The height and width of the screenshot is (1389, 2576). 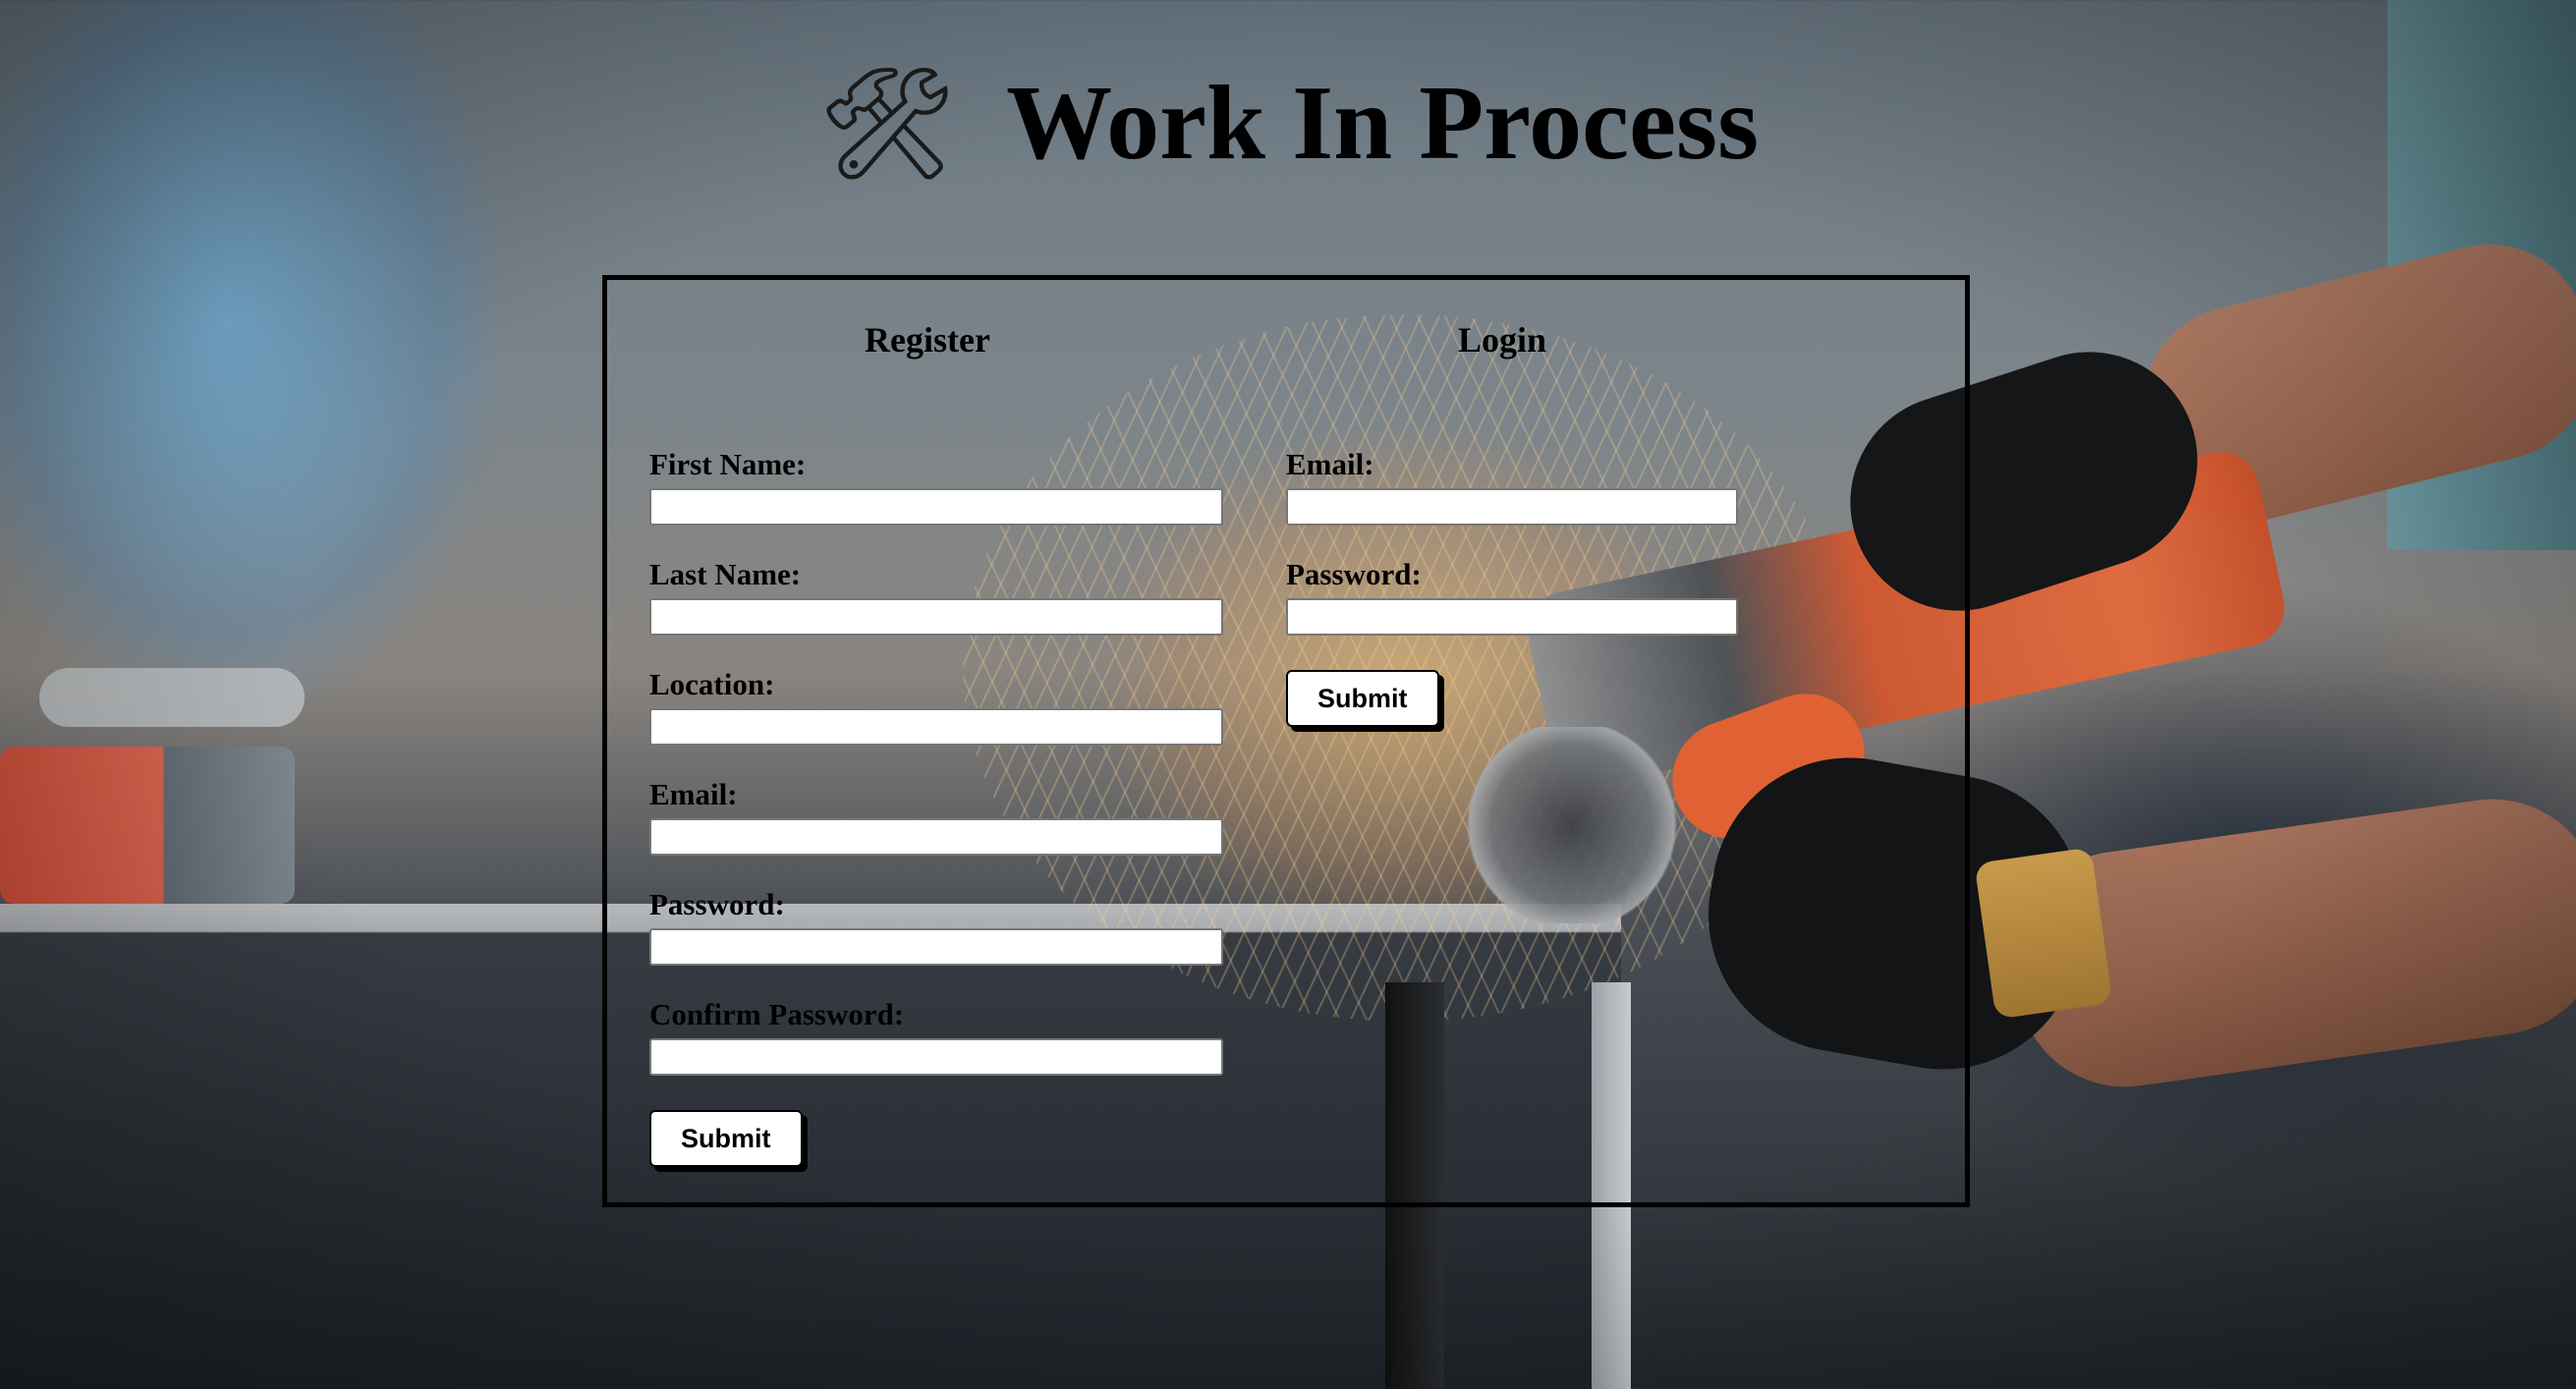 I want to click on confirm-password-label: Confirm Password:, so click(x=777, y=1014).